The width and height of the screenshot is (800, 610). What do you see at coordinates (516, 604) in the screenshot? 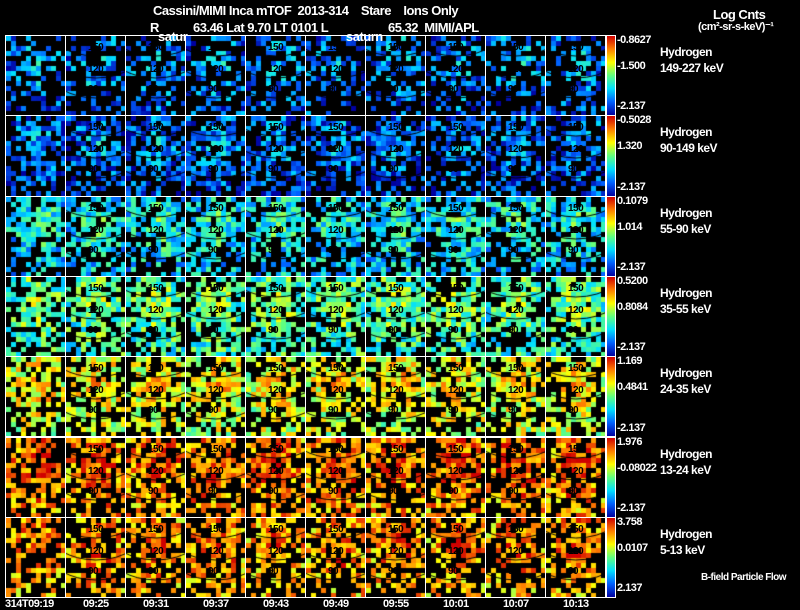
I see `time-tick-label: 10:07` at bounding box center [516, 604].